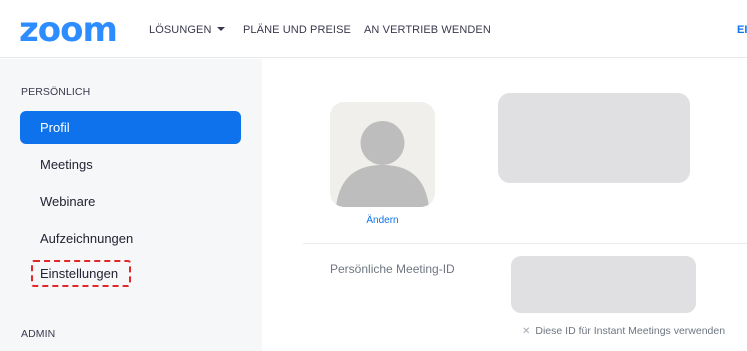  What do you see at coordinates (220, 29) in the screenshot?
I see `chevron-down-icon` at bounding box center [220, 29].